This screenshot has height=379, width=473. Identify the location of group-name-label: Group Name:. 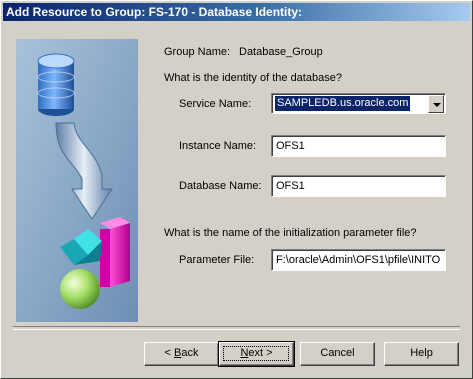
(197, 52).